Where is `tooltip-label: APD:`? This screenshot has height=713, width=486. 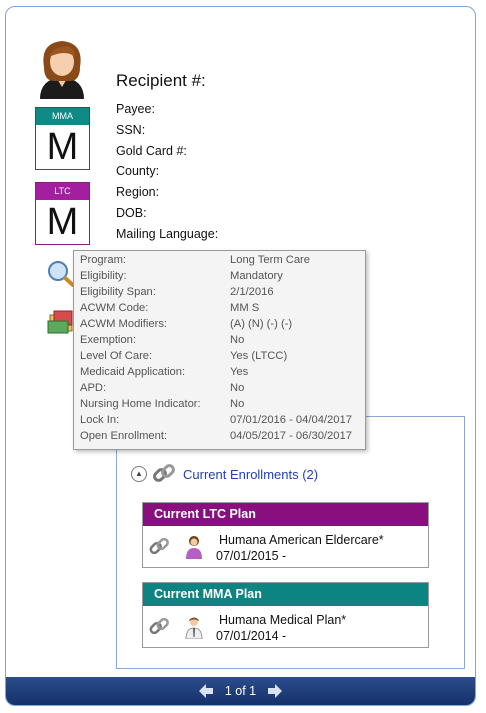 tooltip-label: APD: is located at coordinates (93, 388).